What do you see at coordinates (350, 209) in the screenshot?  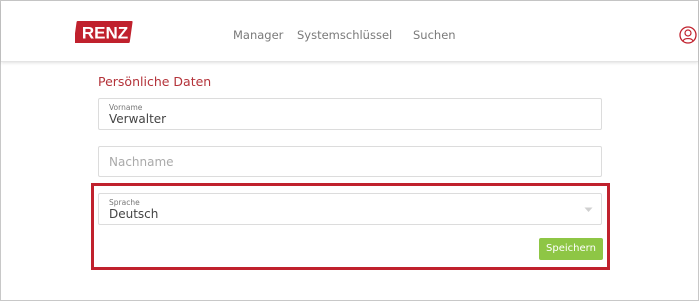 I see `sprache-select: Sprache Deutsch` at bounding box center [350, 209].